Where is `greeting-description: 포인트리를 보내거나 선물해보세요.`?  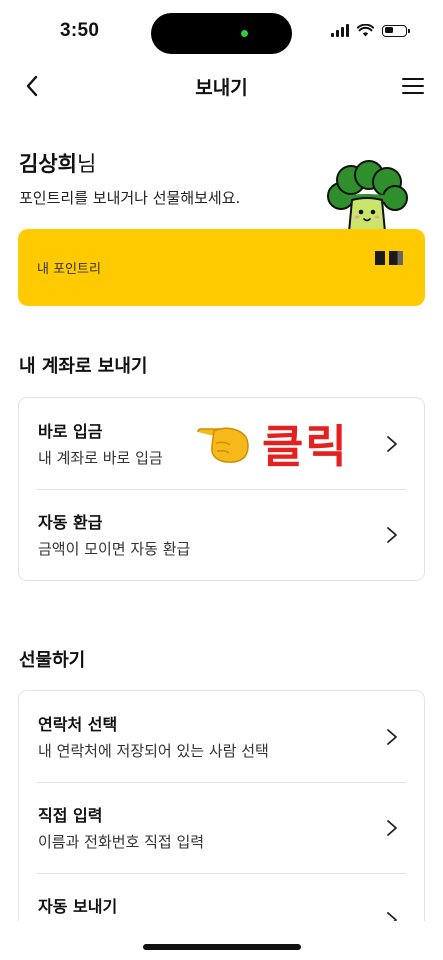 greeting-description: 포인트리를 보내거나 선물해보세요. is located at coordinates (130, 198).